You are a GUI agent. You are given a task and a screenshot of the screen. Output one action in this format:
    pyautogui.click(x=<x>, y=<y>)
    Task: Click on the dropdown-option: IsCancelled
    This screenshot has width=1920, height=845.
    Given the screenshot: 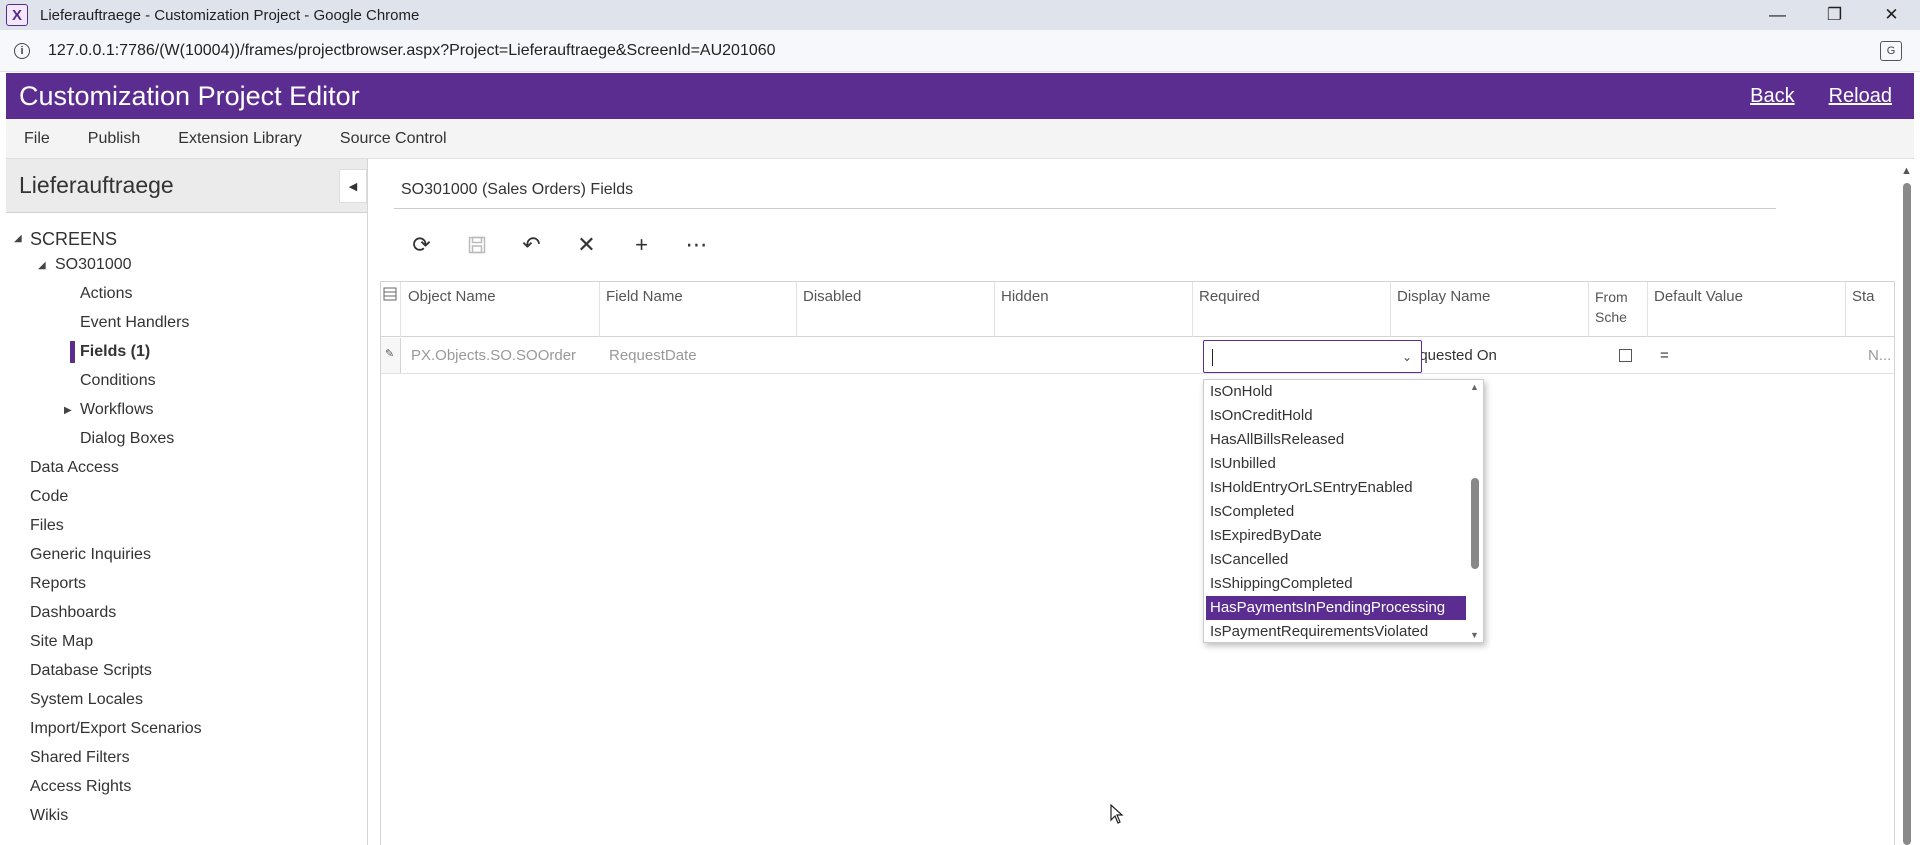 What is the action you would take?
    pyautogui.click(x=1247, y=560)
    